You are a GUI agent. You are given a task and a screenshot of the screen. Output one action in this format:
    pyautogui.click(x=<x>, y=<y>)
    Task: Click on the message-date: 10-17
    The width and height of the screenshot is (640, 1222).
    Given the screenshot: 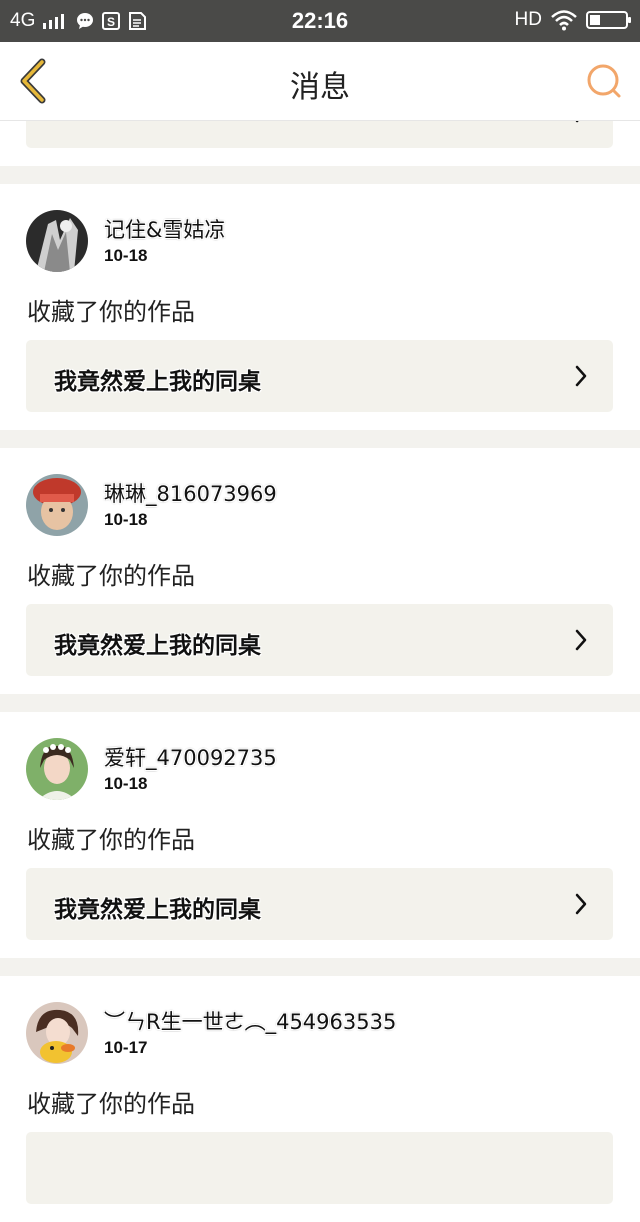 What is the action you would take?
    pyautogui.click(x=126, y=1047)
    